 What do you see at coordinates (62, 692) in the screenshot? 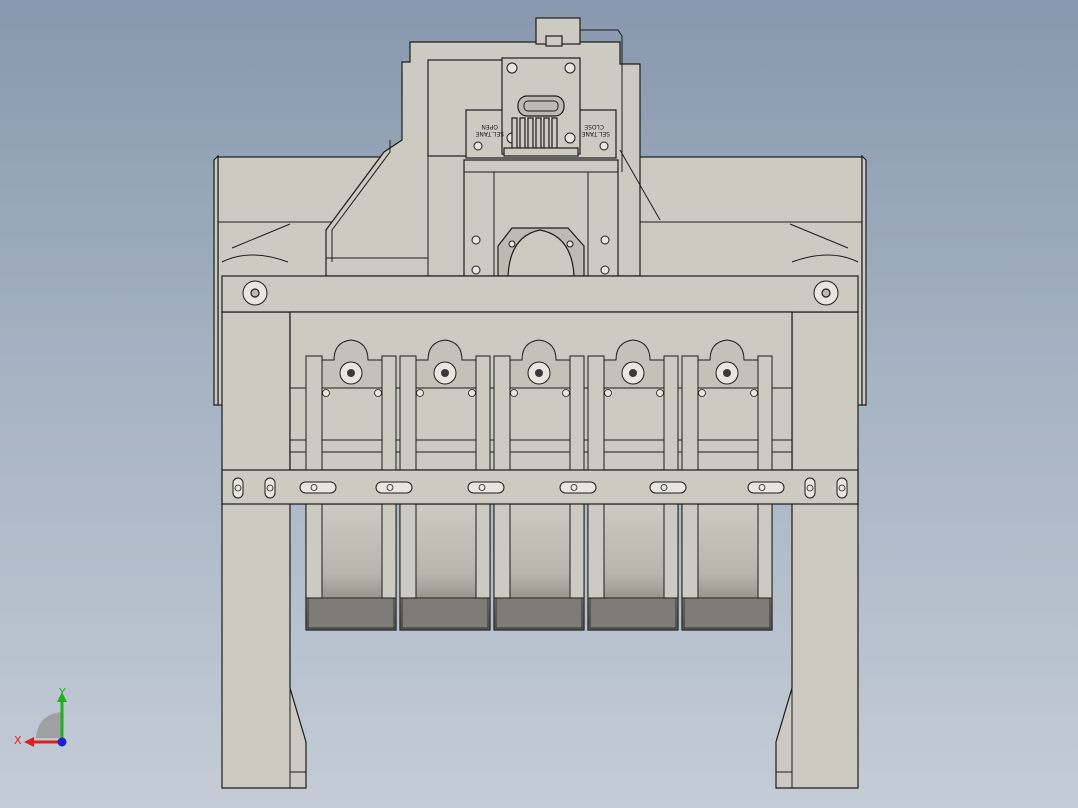
I see `triad-y-label: Y` at bounding box center [62, 692].